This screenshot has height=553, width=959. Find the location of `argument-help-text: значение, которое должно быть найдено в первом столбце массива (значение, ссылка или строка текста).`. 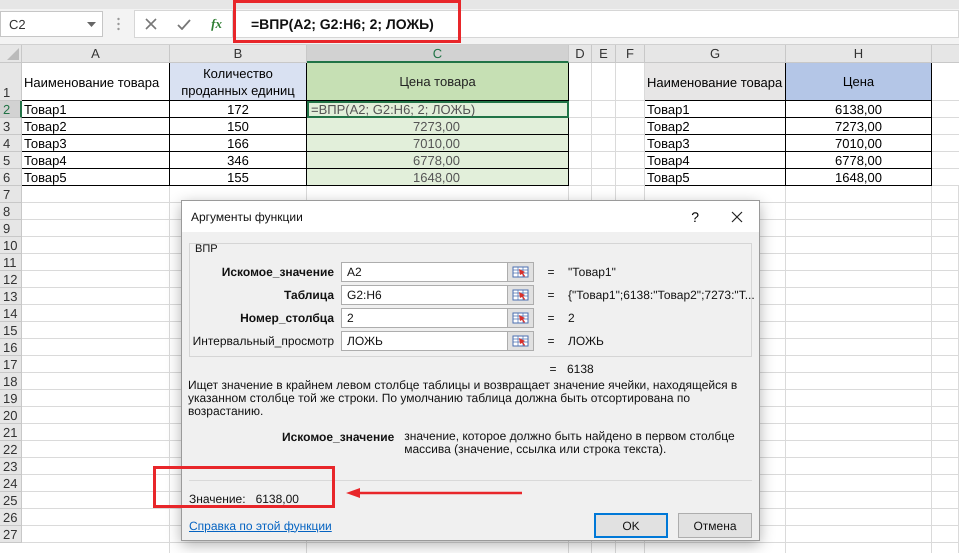

argument-help-text: значение, которое должно быть найдено в первом столбце массива (значение, ссылка или строка текста). is located at coordinates (570, 443).